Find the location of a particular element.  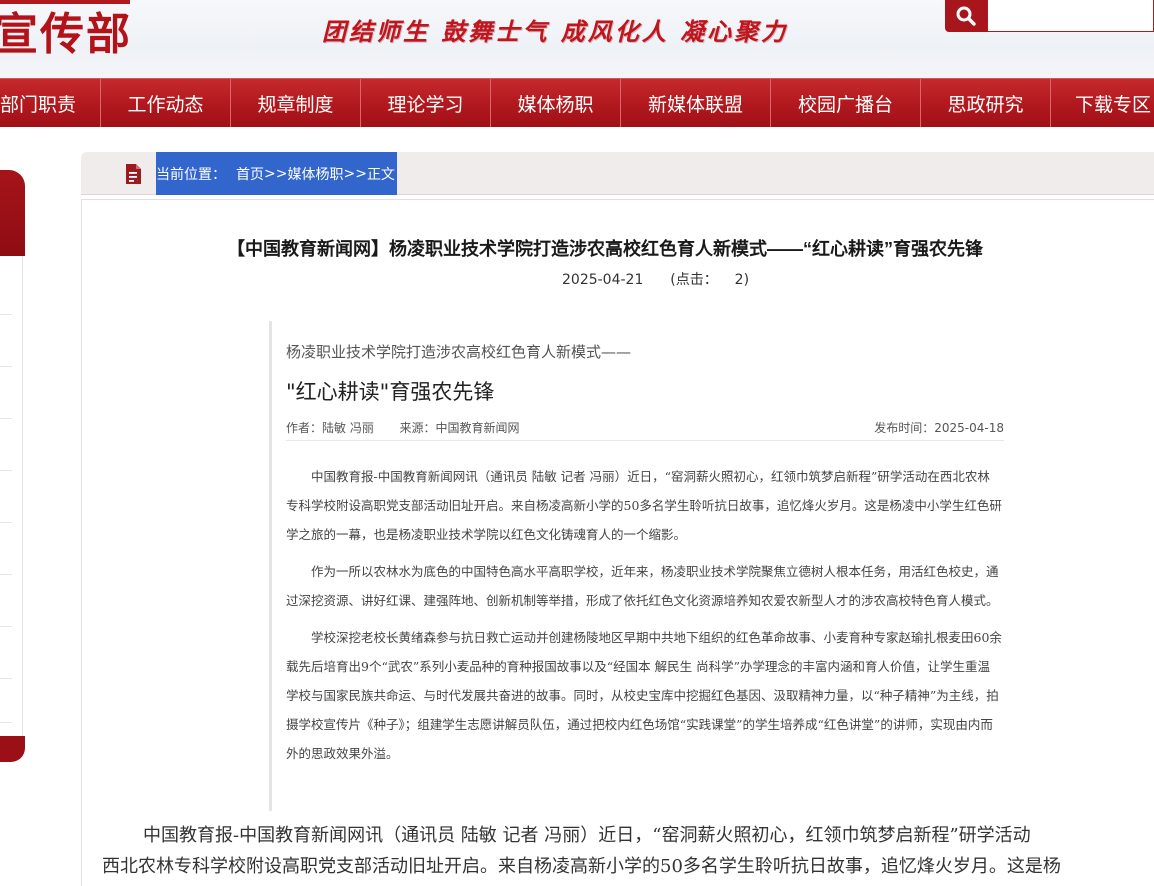

nav-item-department-duties: 部门职责 is located at coordinates (50, 103).